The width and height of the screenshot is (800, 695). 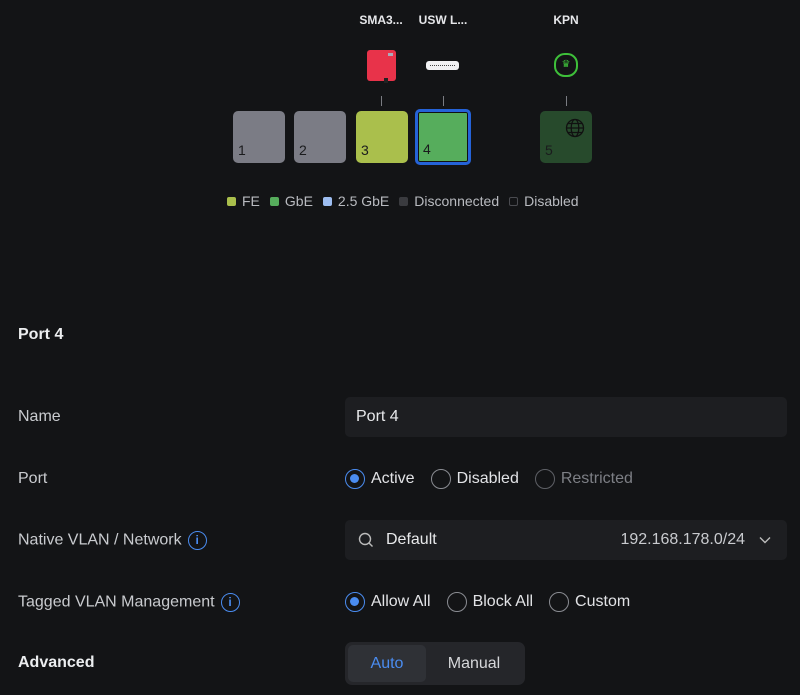 I want to click on port-restricted-radio: Restricted, so click(x=583, y=479).